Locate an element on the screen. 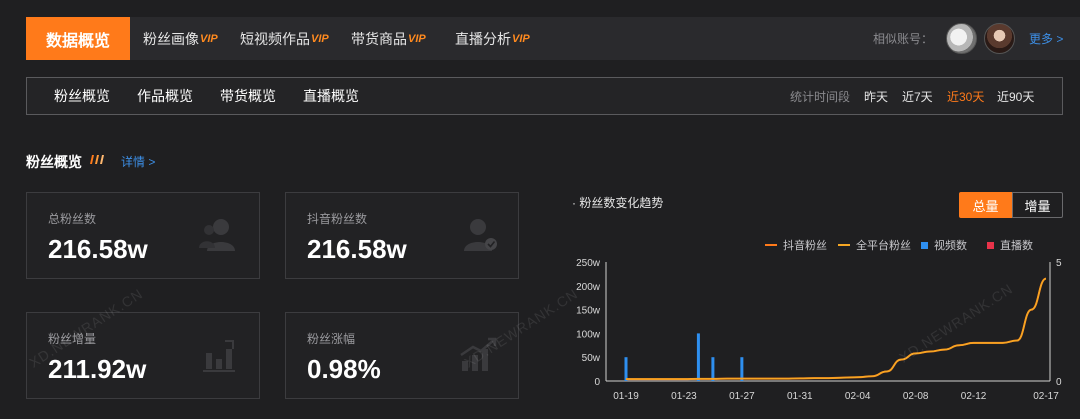 Image resolution: width=1080 pixels, height=419 pixels. y-tick-label: 0 is located at coordinates (597, 382).